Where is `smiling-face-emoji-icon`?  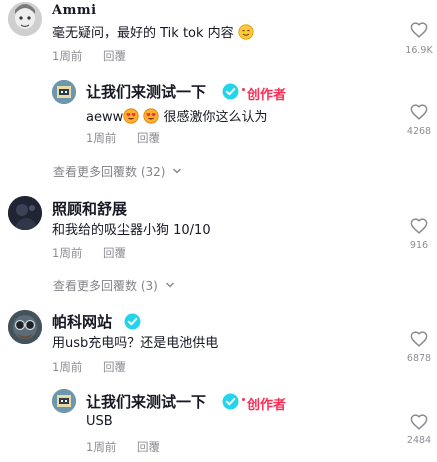
smiling-face-emoji-icon is located at coordinates (246, 34).